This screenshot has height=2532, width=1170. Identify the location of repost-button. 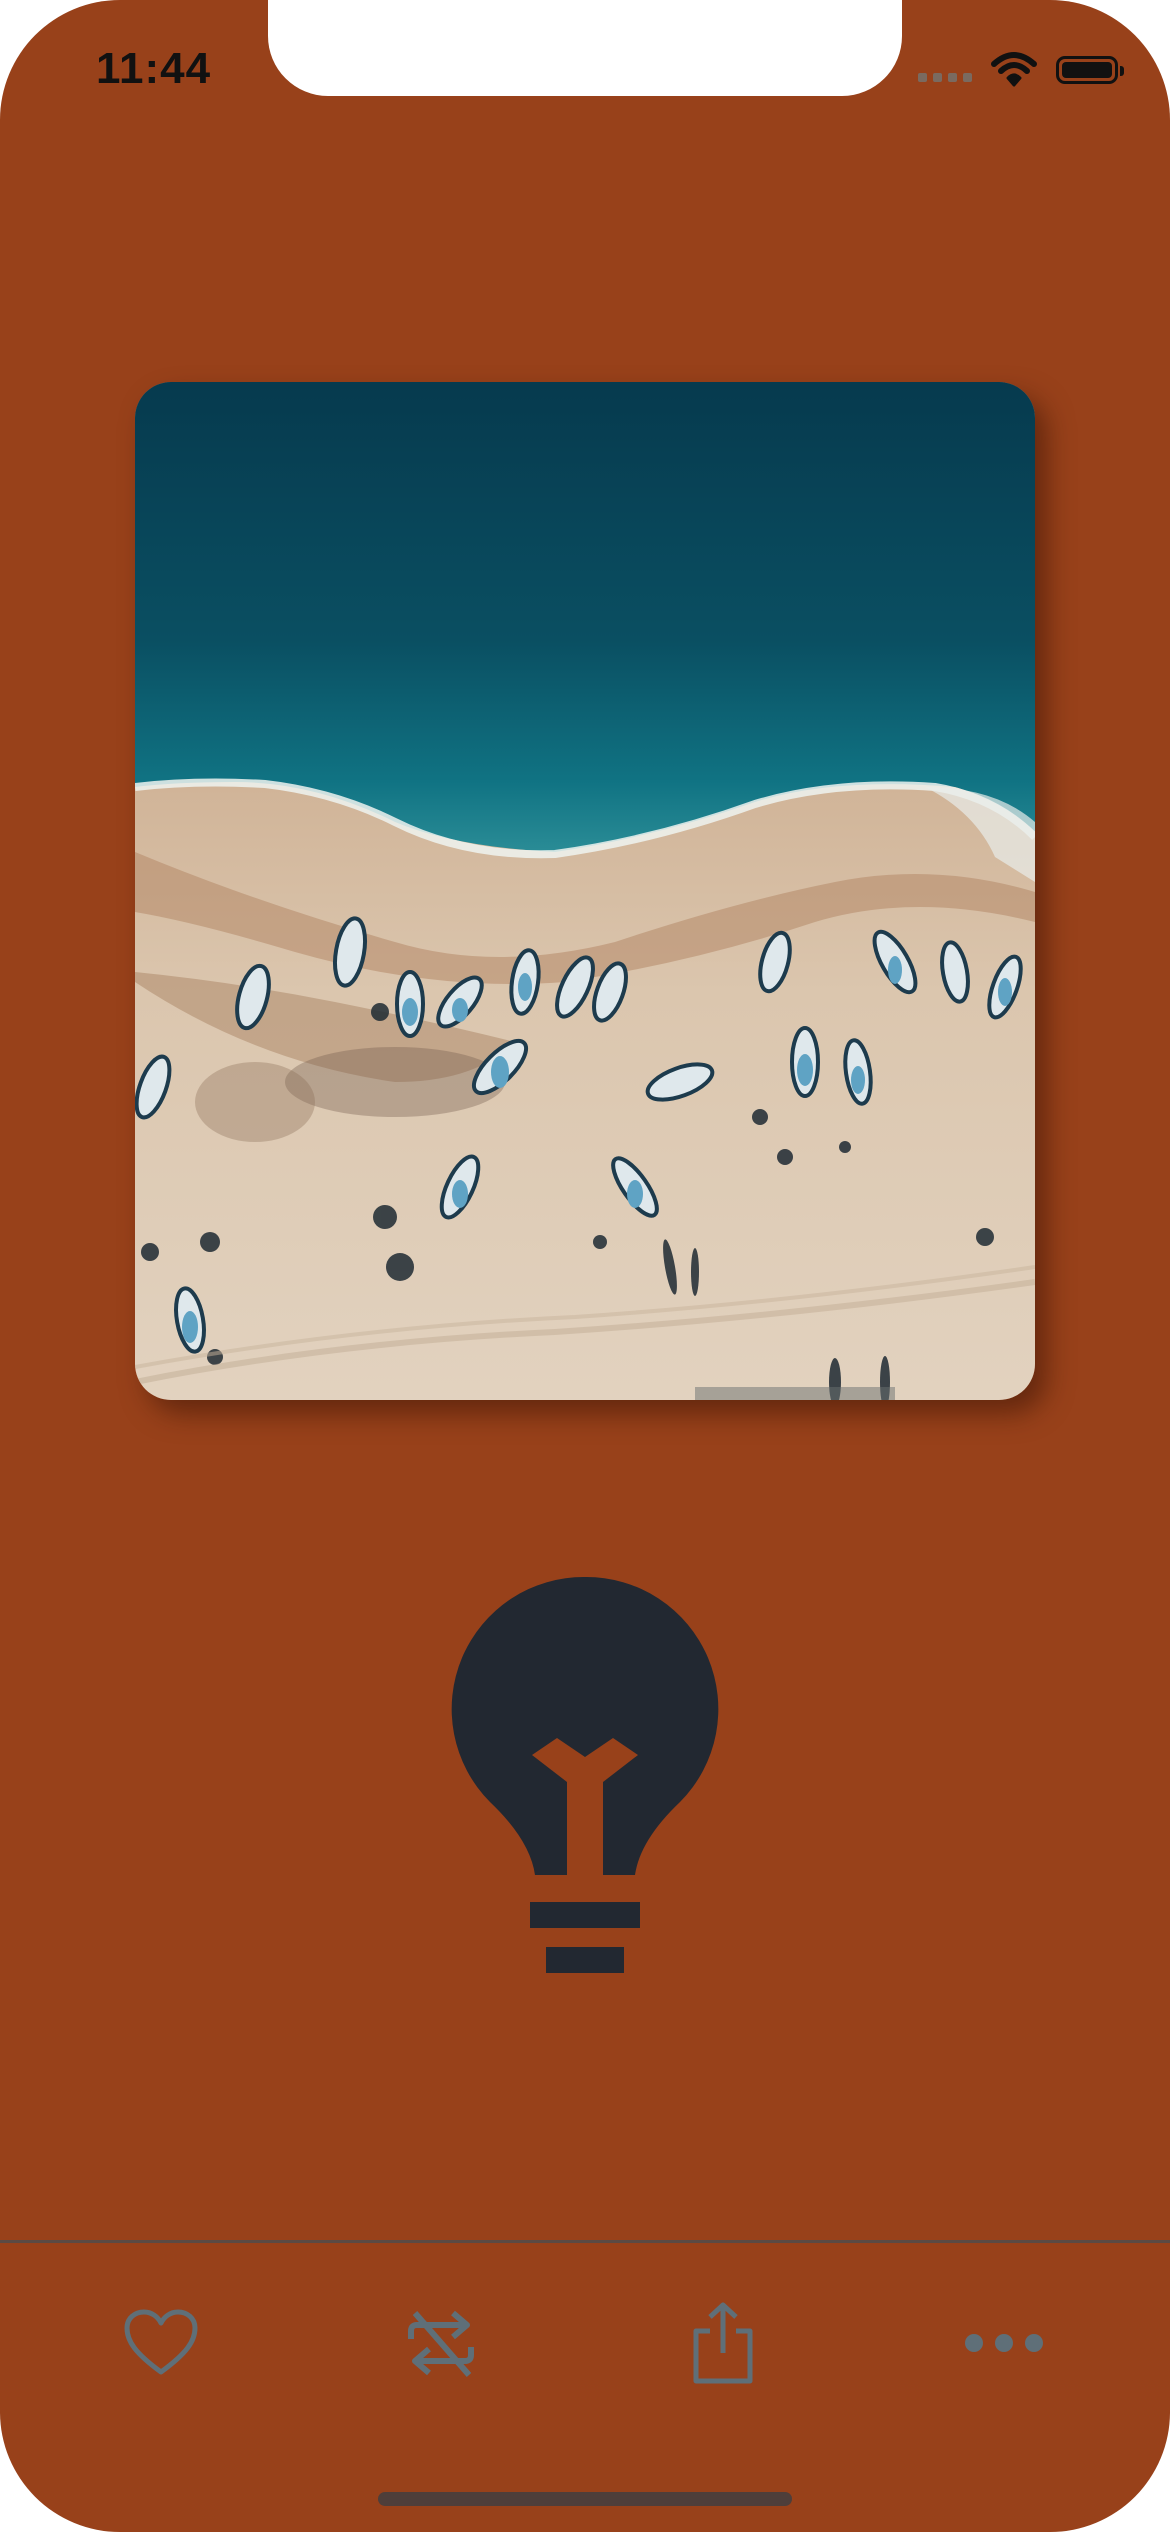
(441, 2343).